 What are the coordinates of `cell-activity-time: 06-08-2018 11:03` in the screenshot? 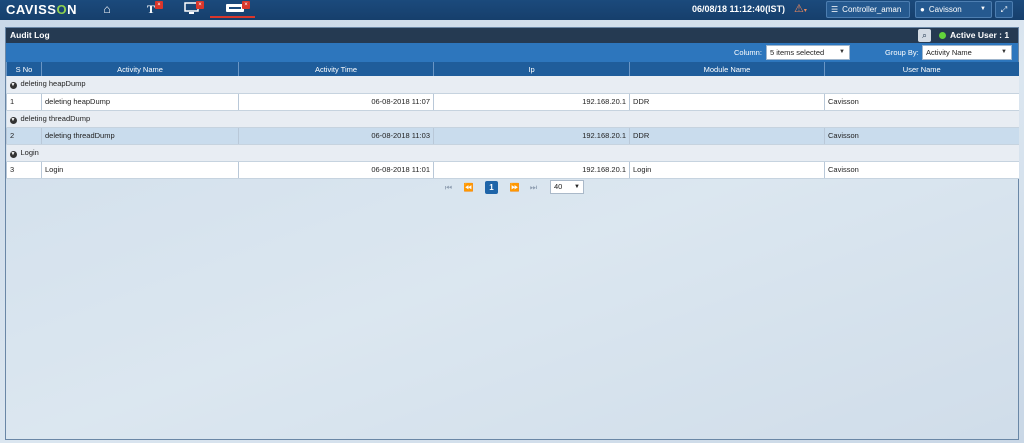 It's located at (336, 136).